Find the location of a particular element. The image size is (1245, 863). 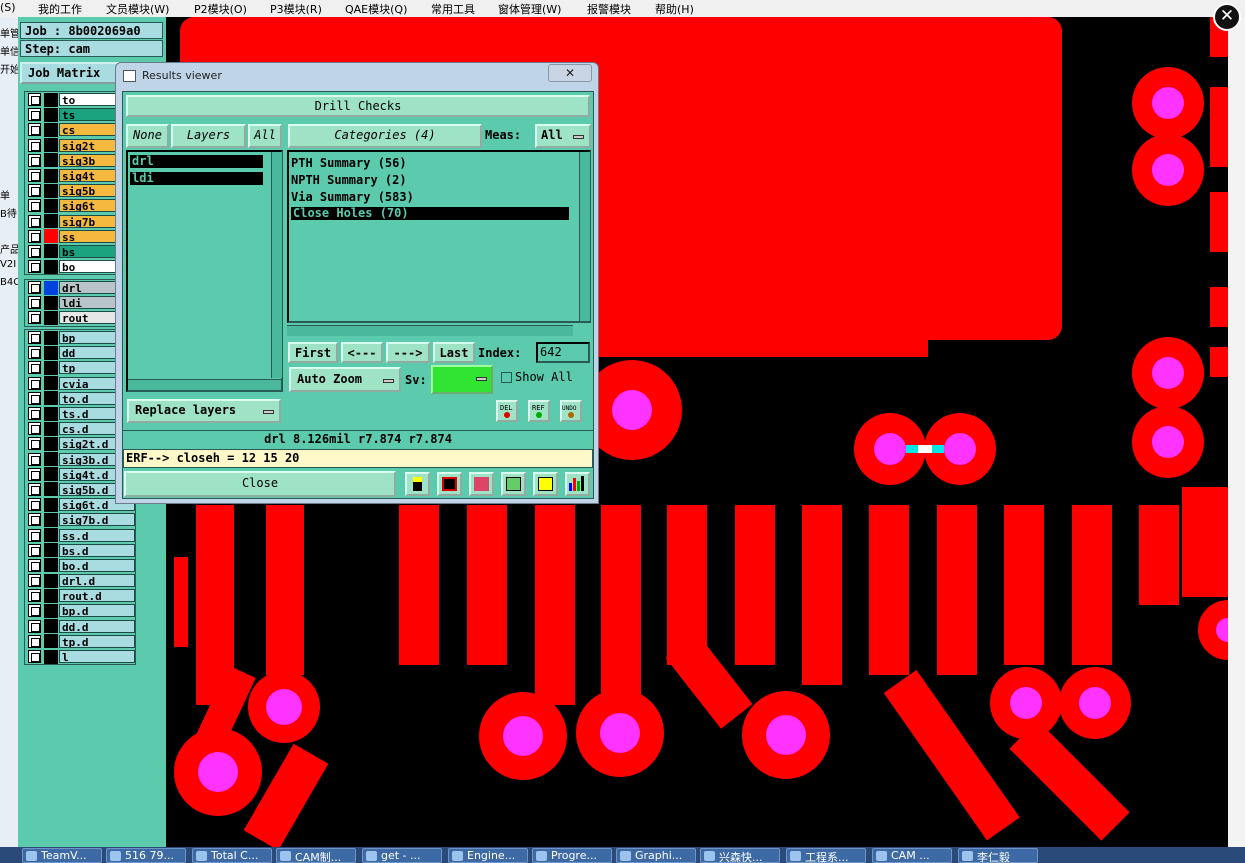

numbers-icon is located at coordinates (513, 484).